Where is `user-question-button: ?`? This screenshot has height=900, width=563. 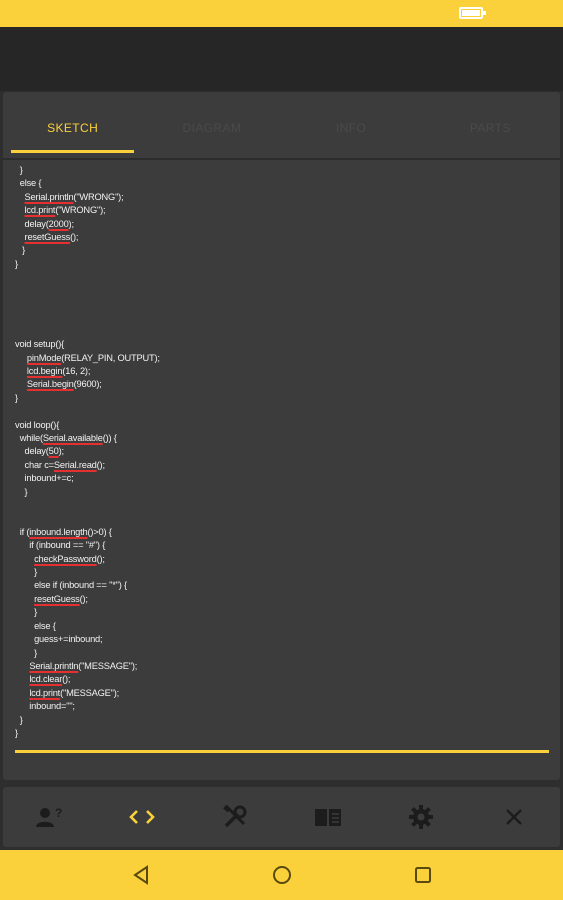
user-question-button: ? is located at coordinates (49, 817).